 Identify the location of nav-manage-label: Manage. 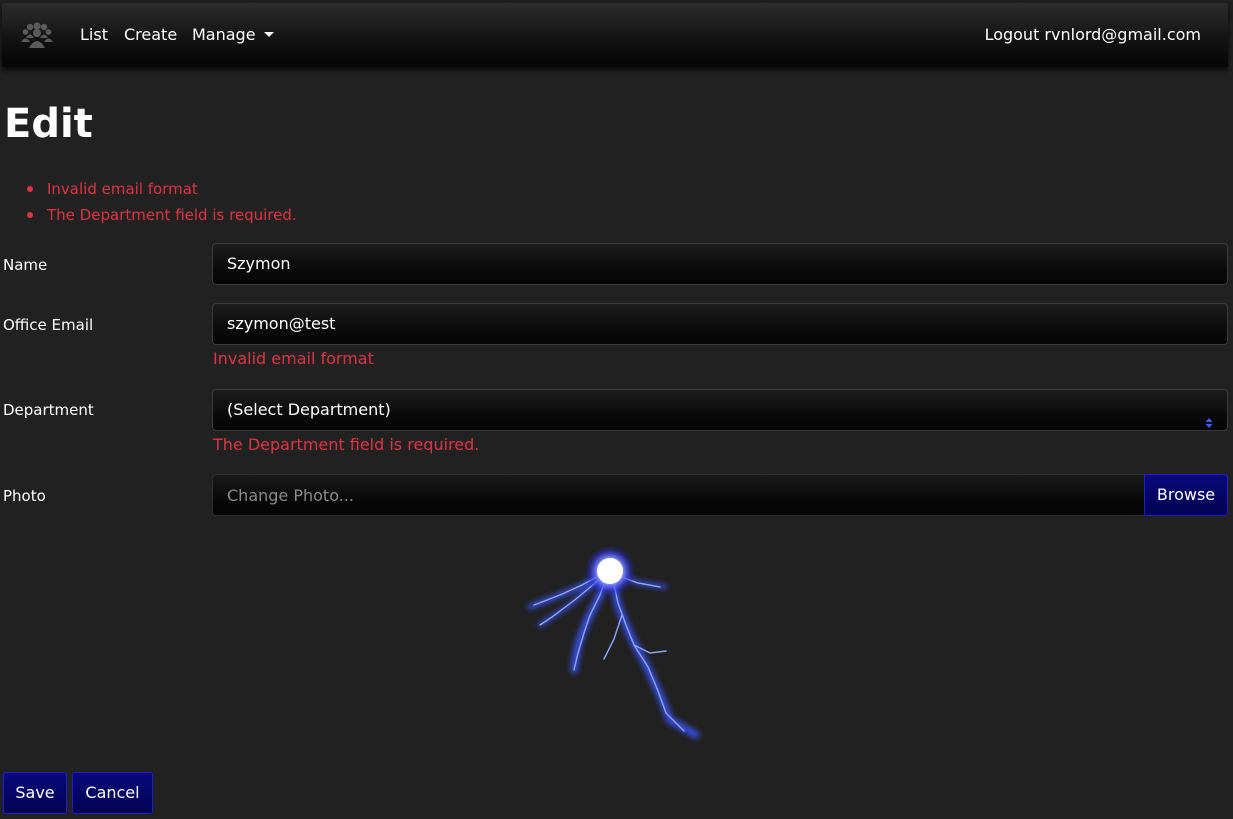
(224, 34).